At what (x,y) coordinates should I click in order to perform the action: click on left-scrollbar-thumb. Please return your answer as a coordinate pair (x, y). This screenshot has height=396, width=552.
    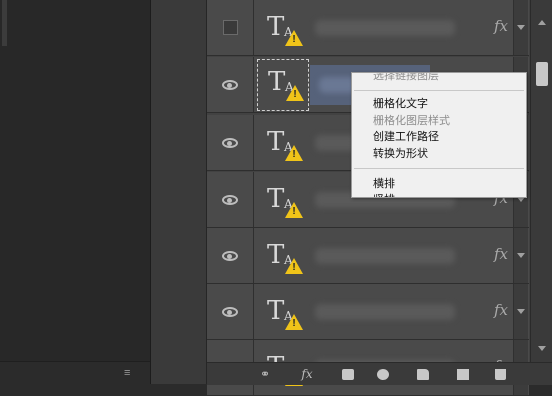
    Looking at the image, I should click on (4, 23).